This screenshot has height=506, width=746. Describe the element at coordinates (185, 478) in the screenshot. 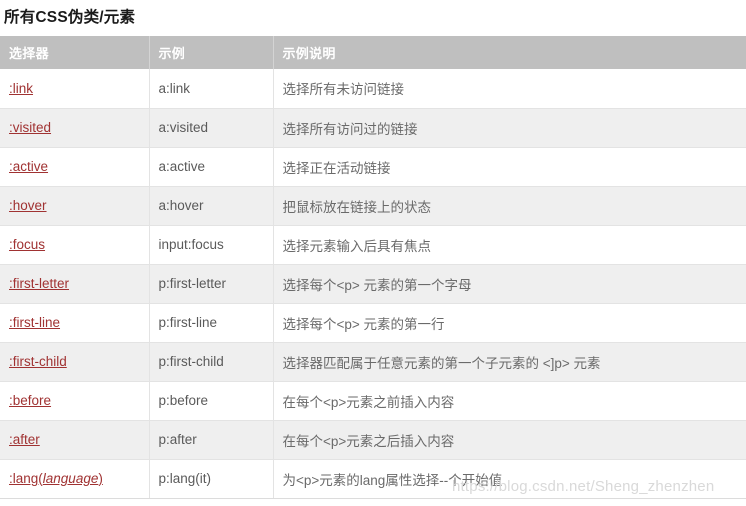

I see `example-text: p:lang(it)` at that location.